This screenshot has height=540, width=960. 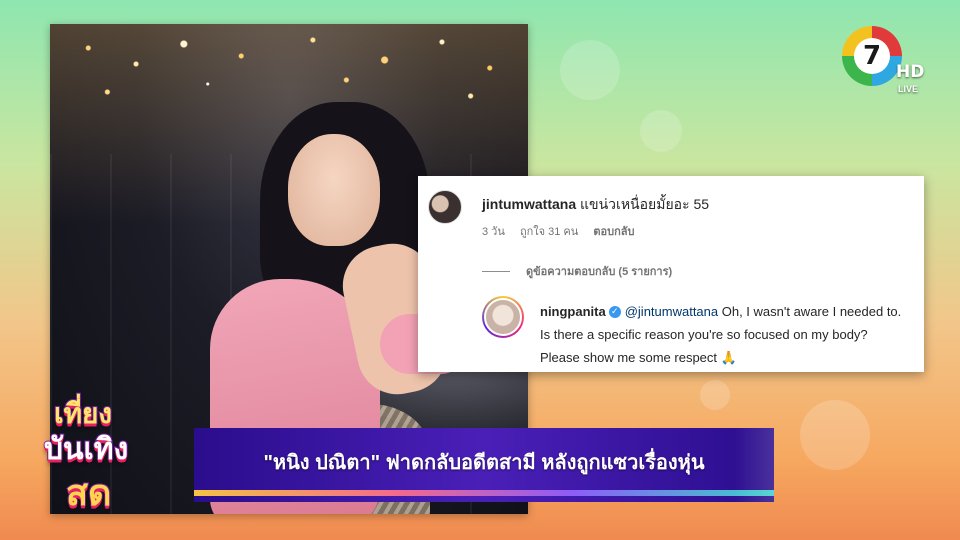 What do you see at coordinates (88, 493) in the screenshot?
I see `show-logo-line3: สด` at bounding box center [88, 493].